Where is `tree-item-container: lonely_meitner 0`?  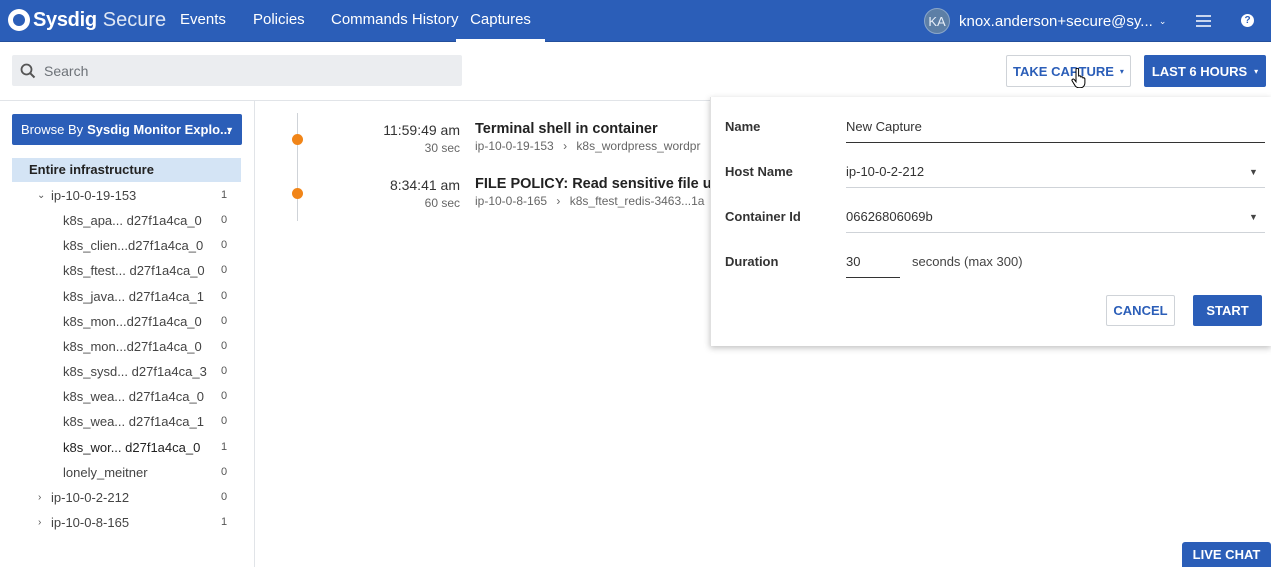
tree-item-container: lonely_meitner 0 is located at coordinates (127, 472).